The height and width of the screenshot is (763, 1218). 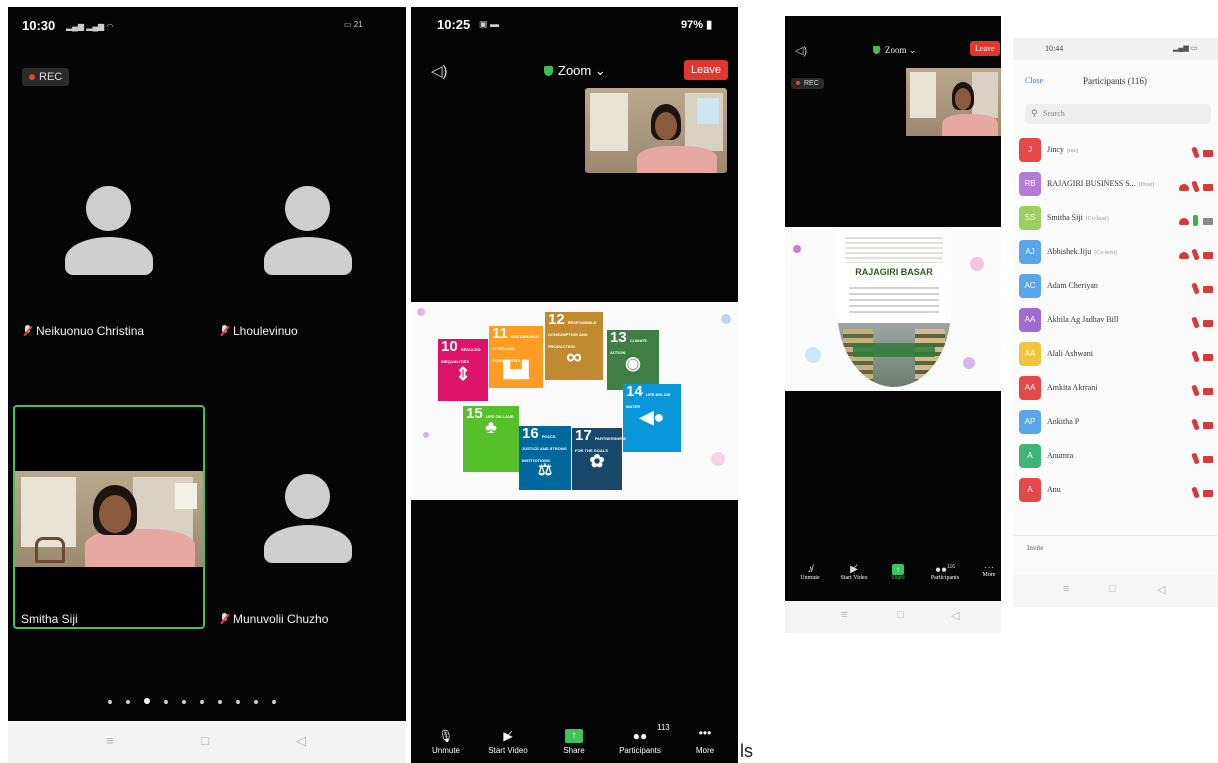 I want to click on participant-video, so click(x=109, y=519).